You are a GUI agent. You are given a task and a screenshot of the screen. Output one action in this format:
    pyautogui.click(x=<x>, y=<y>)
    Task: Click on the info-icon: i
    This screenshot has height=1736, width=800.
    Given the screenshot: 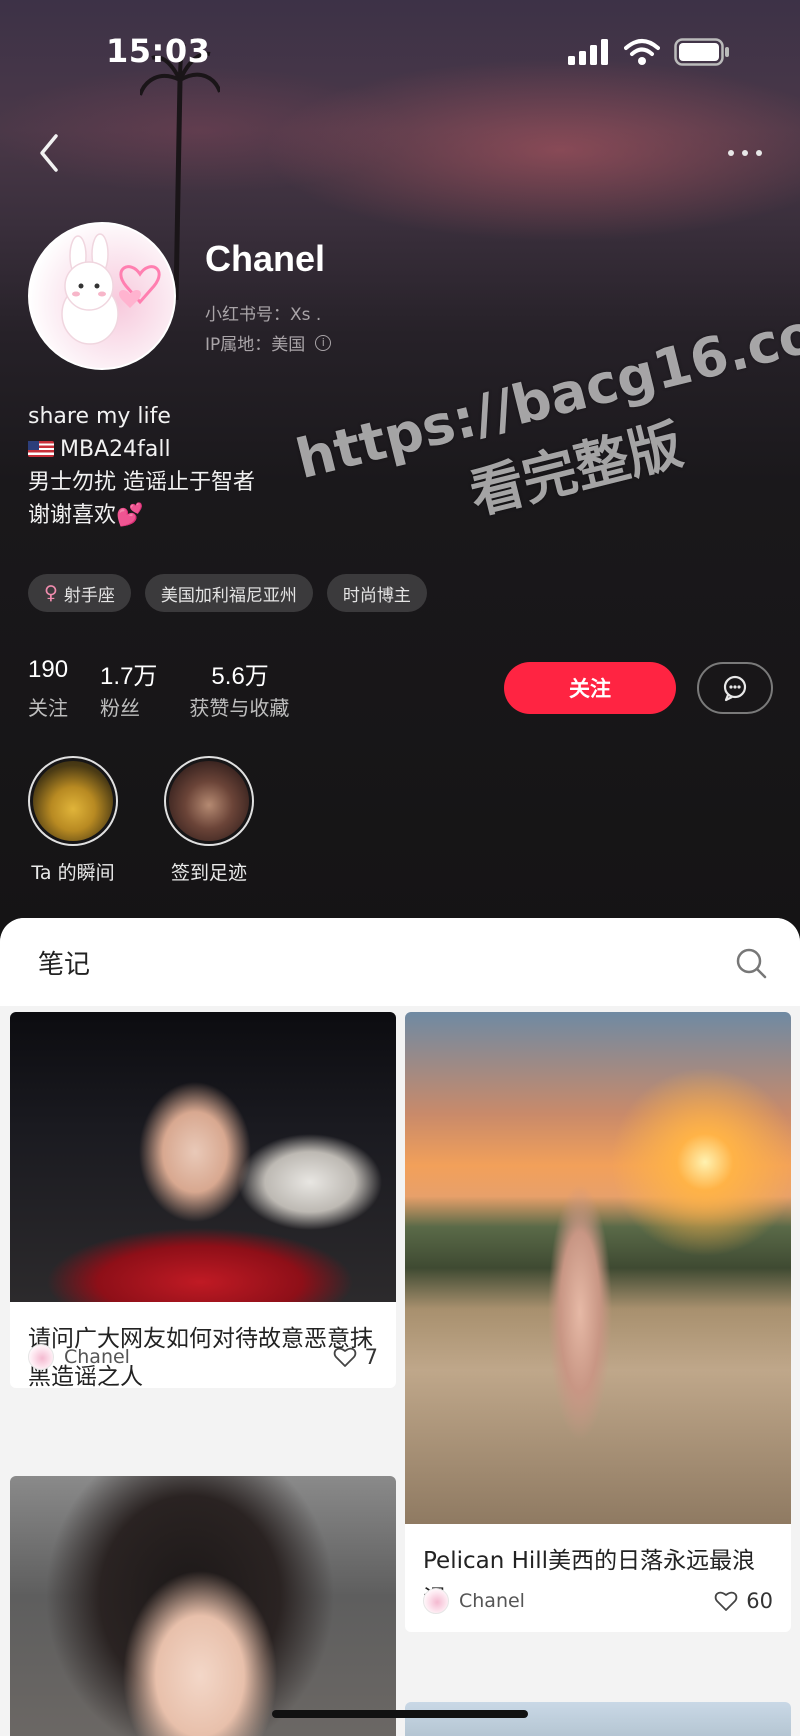 What is the action you would take?
    pyautogui.click(x=323, y=342)
    